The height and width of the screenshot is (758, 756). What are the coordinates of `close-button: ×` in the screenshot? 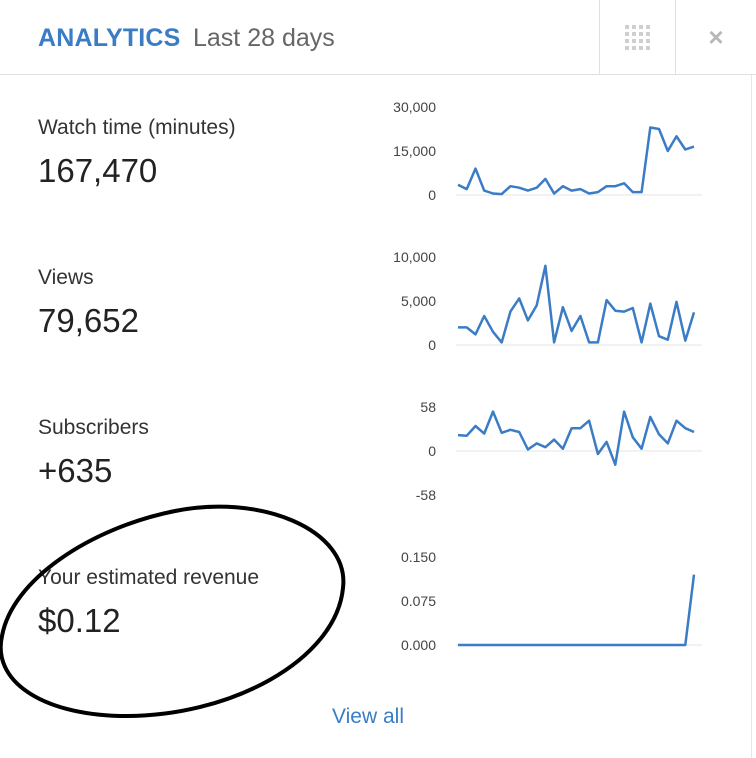 It's located at (715, 37).